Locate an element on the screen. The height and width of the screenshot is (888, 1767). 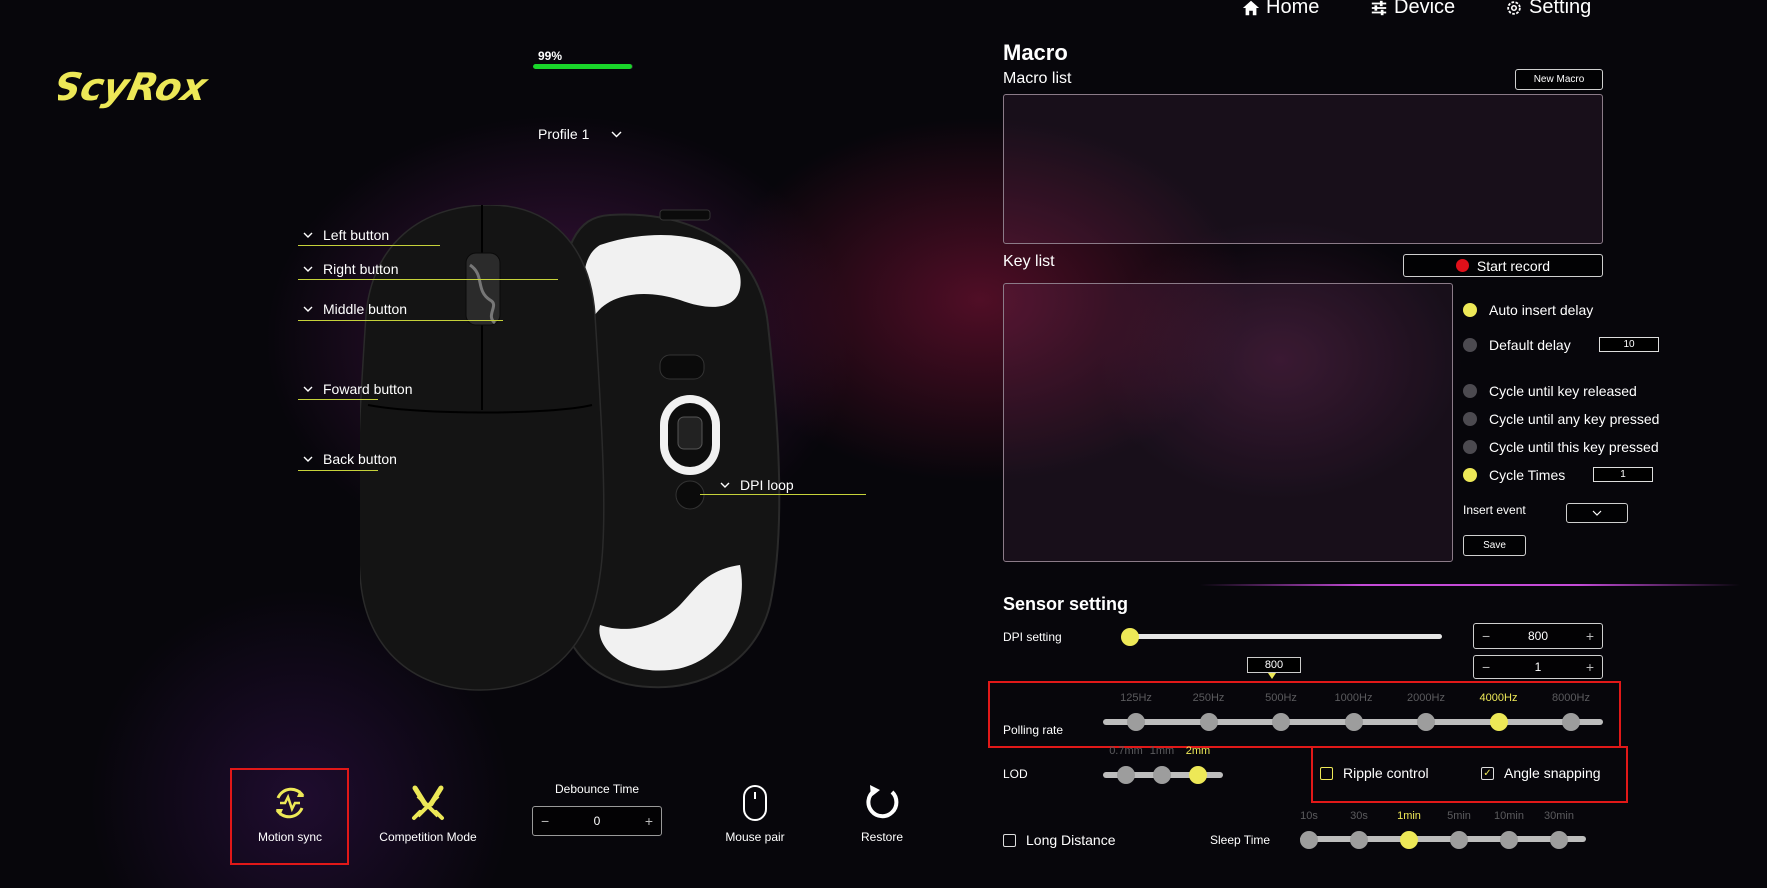
gear-icon is located at coordinates (1514, 7).